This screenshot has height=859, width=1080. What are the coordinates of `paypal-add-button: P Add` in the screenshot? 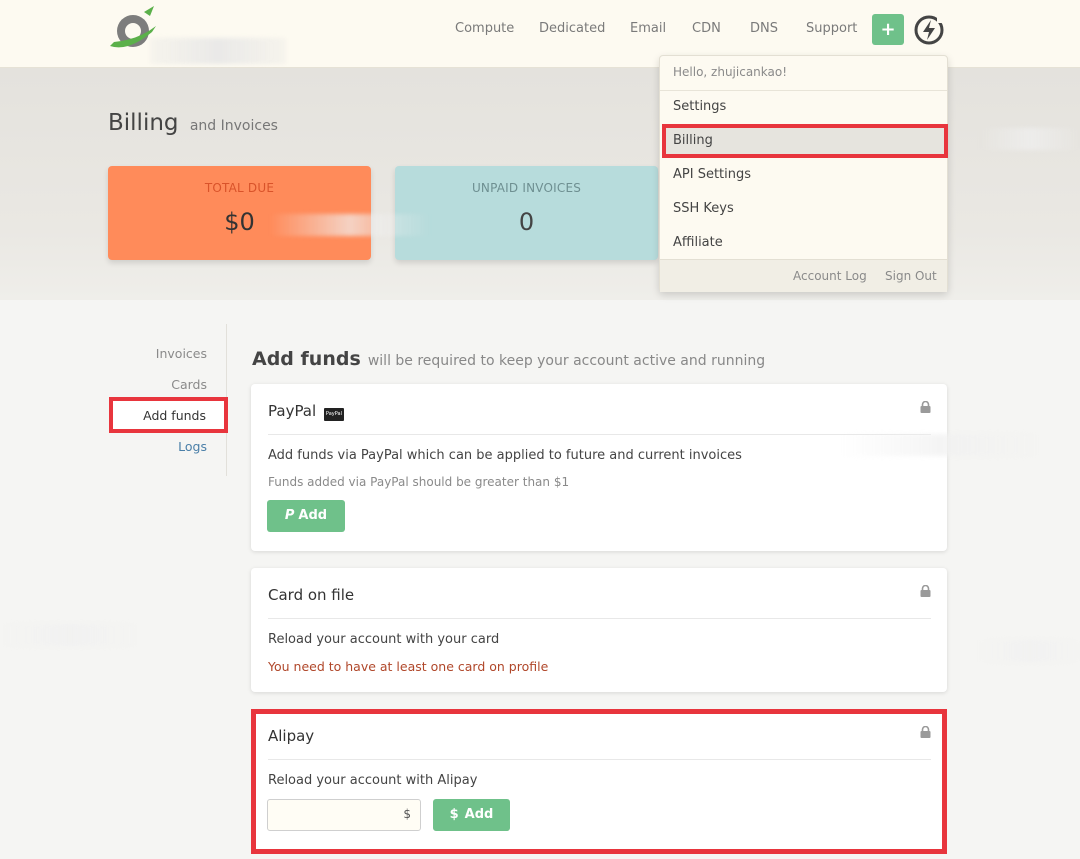 It's located at (306, 516).